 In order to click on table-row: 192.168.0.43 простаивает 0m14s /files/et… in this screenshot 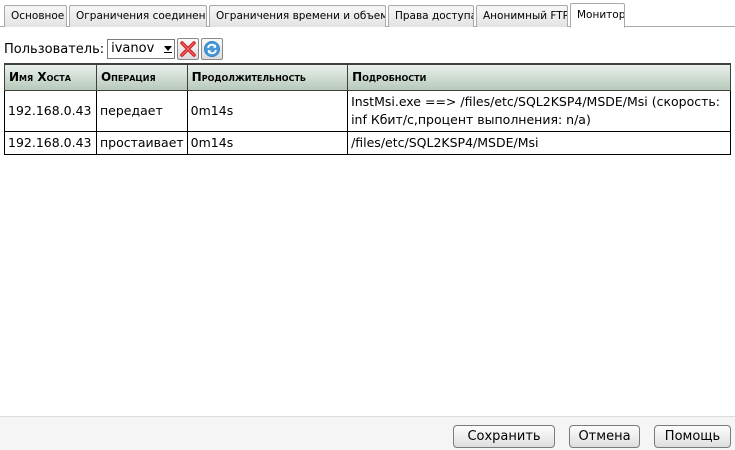, I will do `click(367, 142)`.